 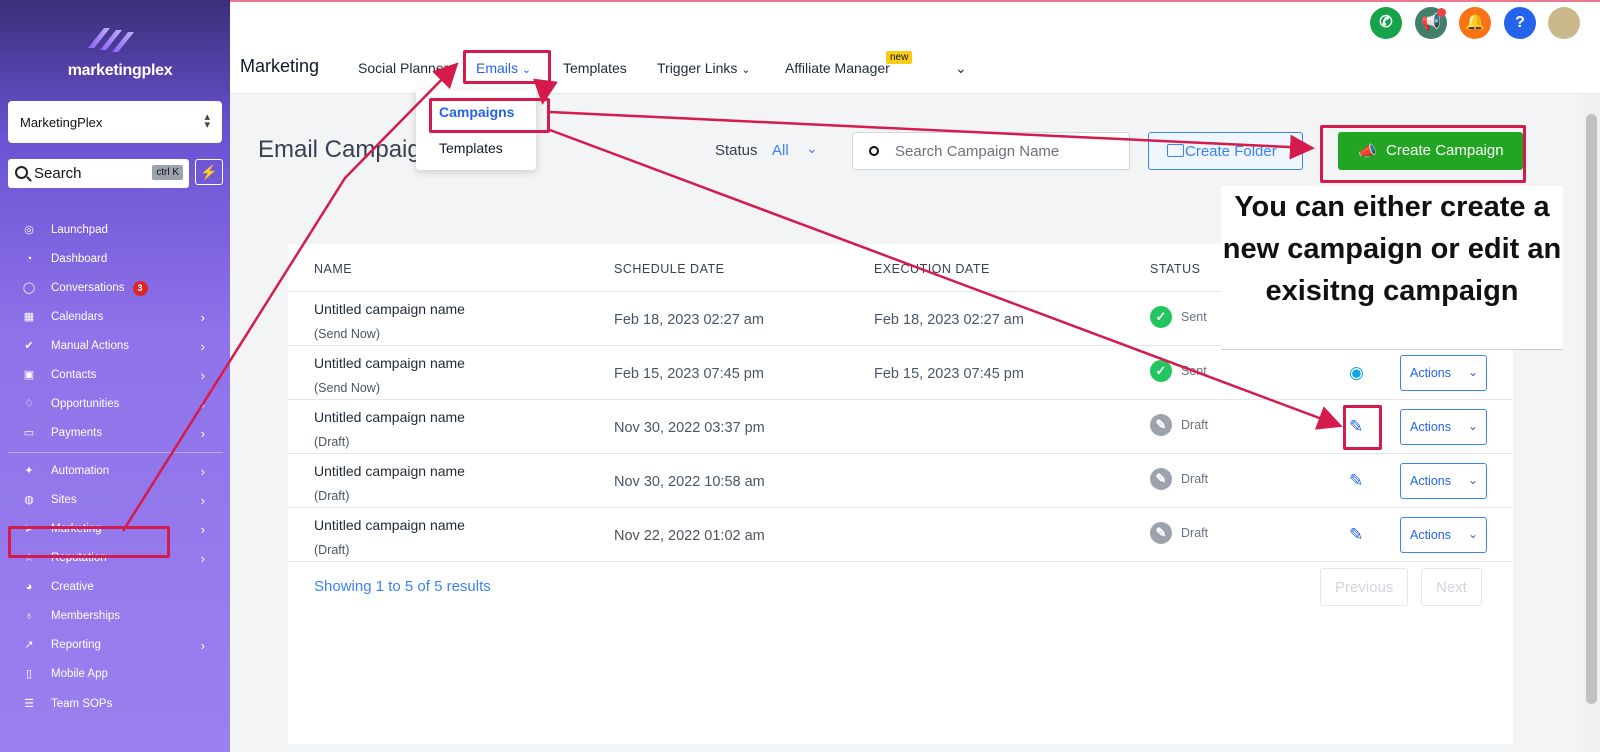 I want to click on statistics-icon: ◉, so click(x=1356, y=373).